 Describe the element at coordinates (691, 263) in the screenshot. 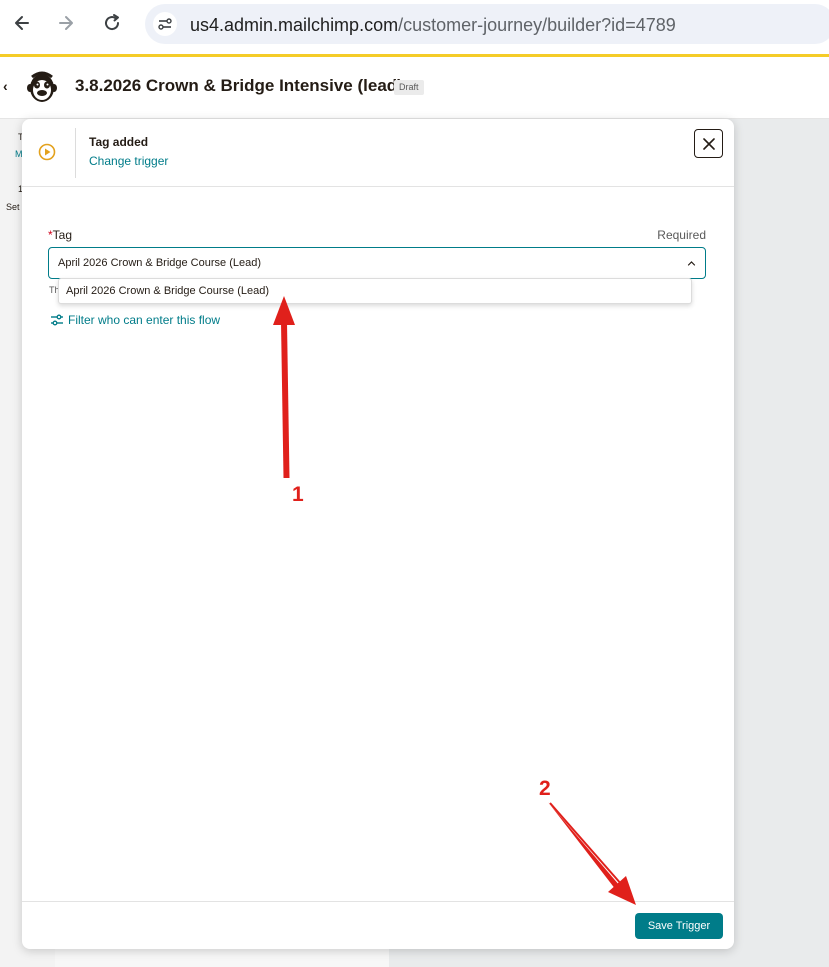

I see `chevron-up-icon` at that location.